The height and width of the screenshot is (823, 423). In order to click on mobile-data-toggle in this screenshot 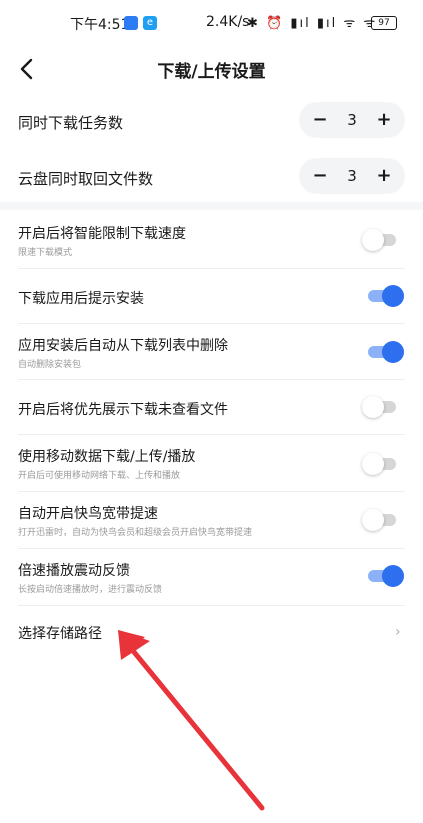, I will do `click(383, 464)`.